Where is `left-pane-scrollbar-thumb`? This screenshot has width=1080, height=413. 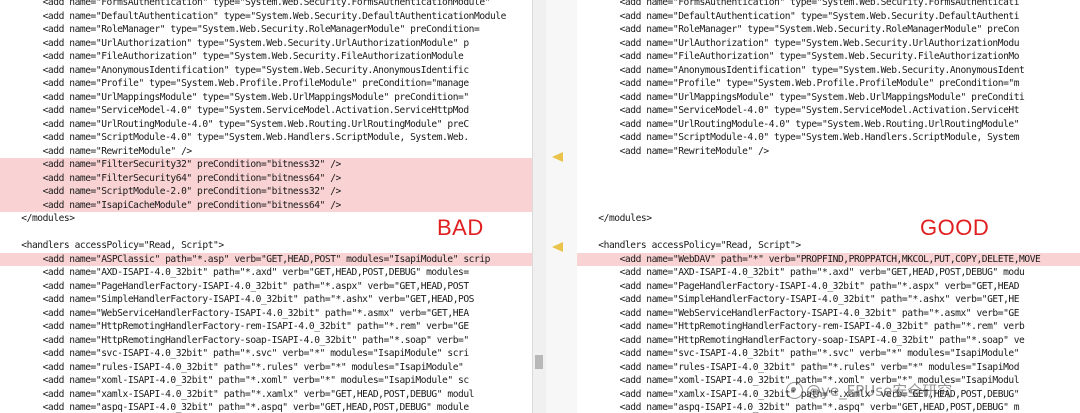
left-pane-scrollbar-thumb is located at coordinates (539, 362).